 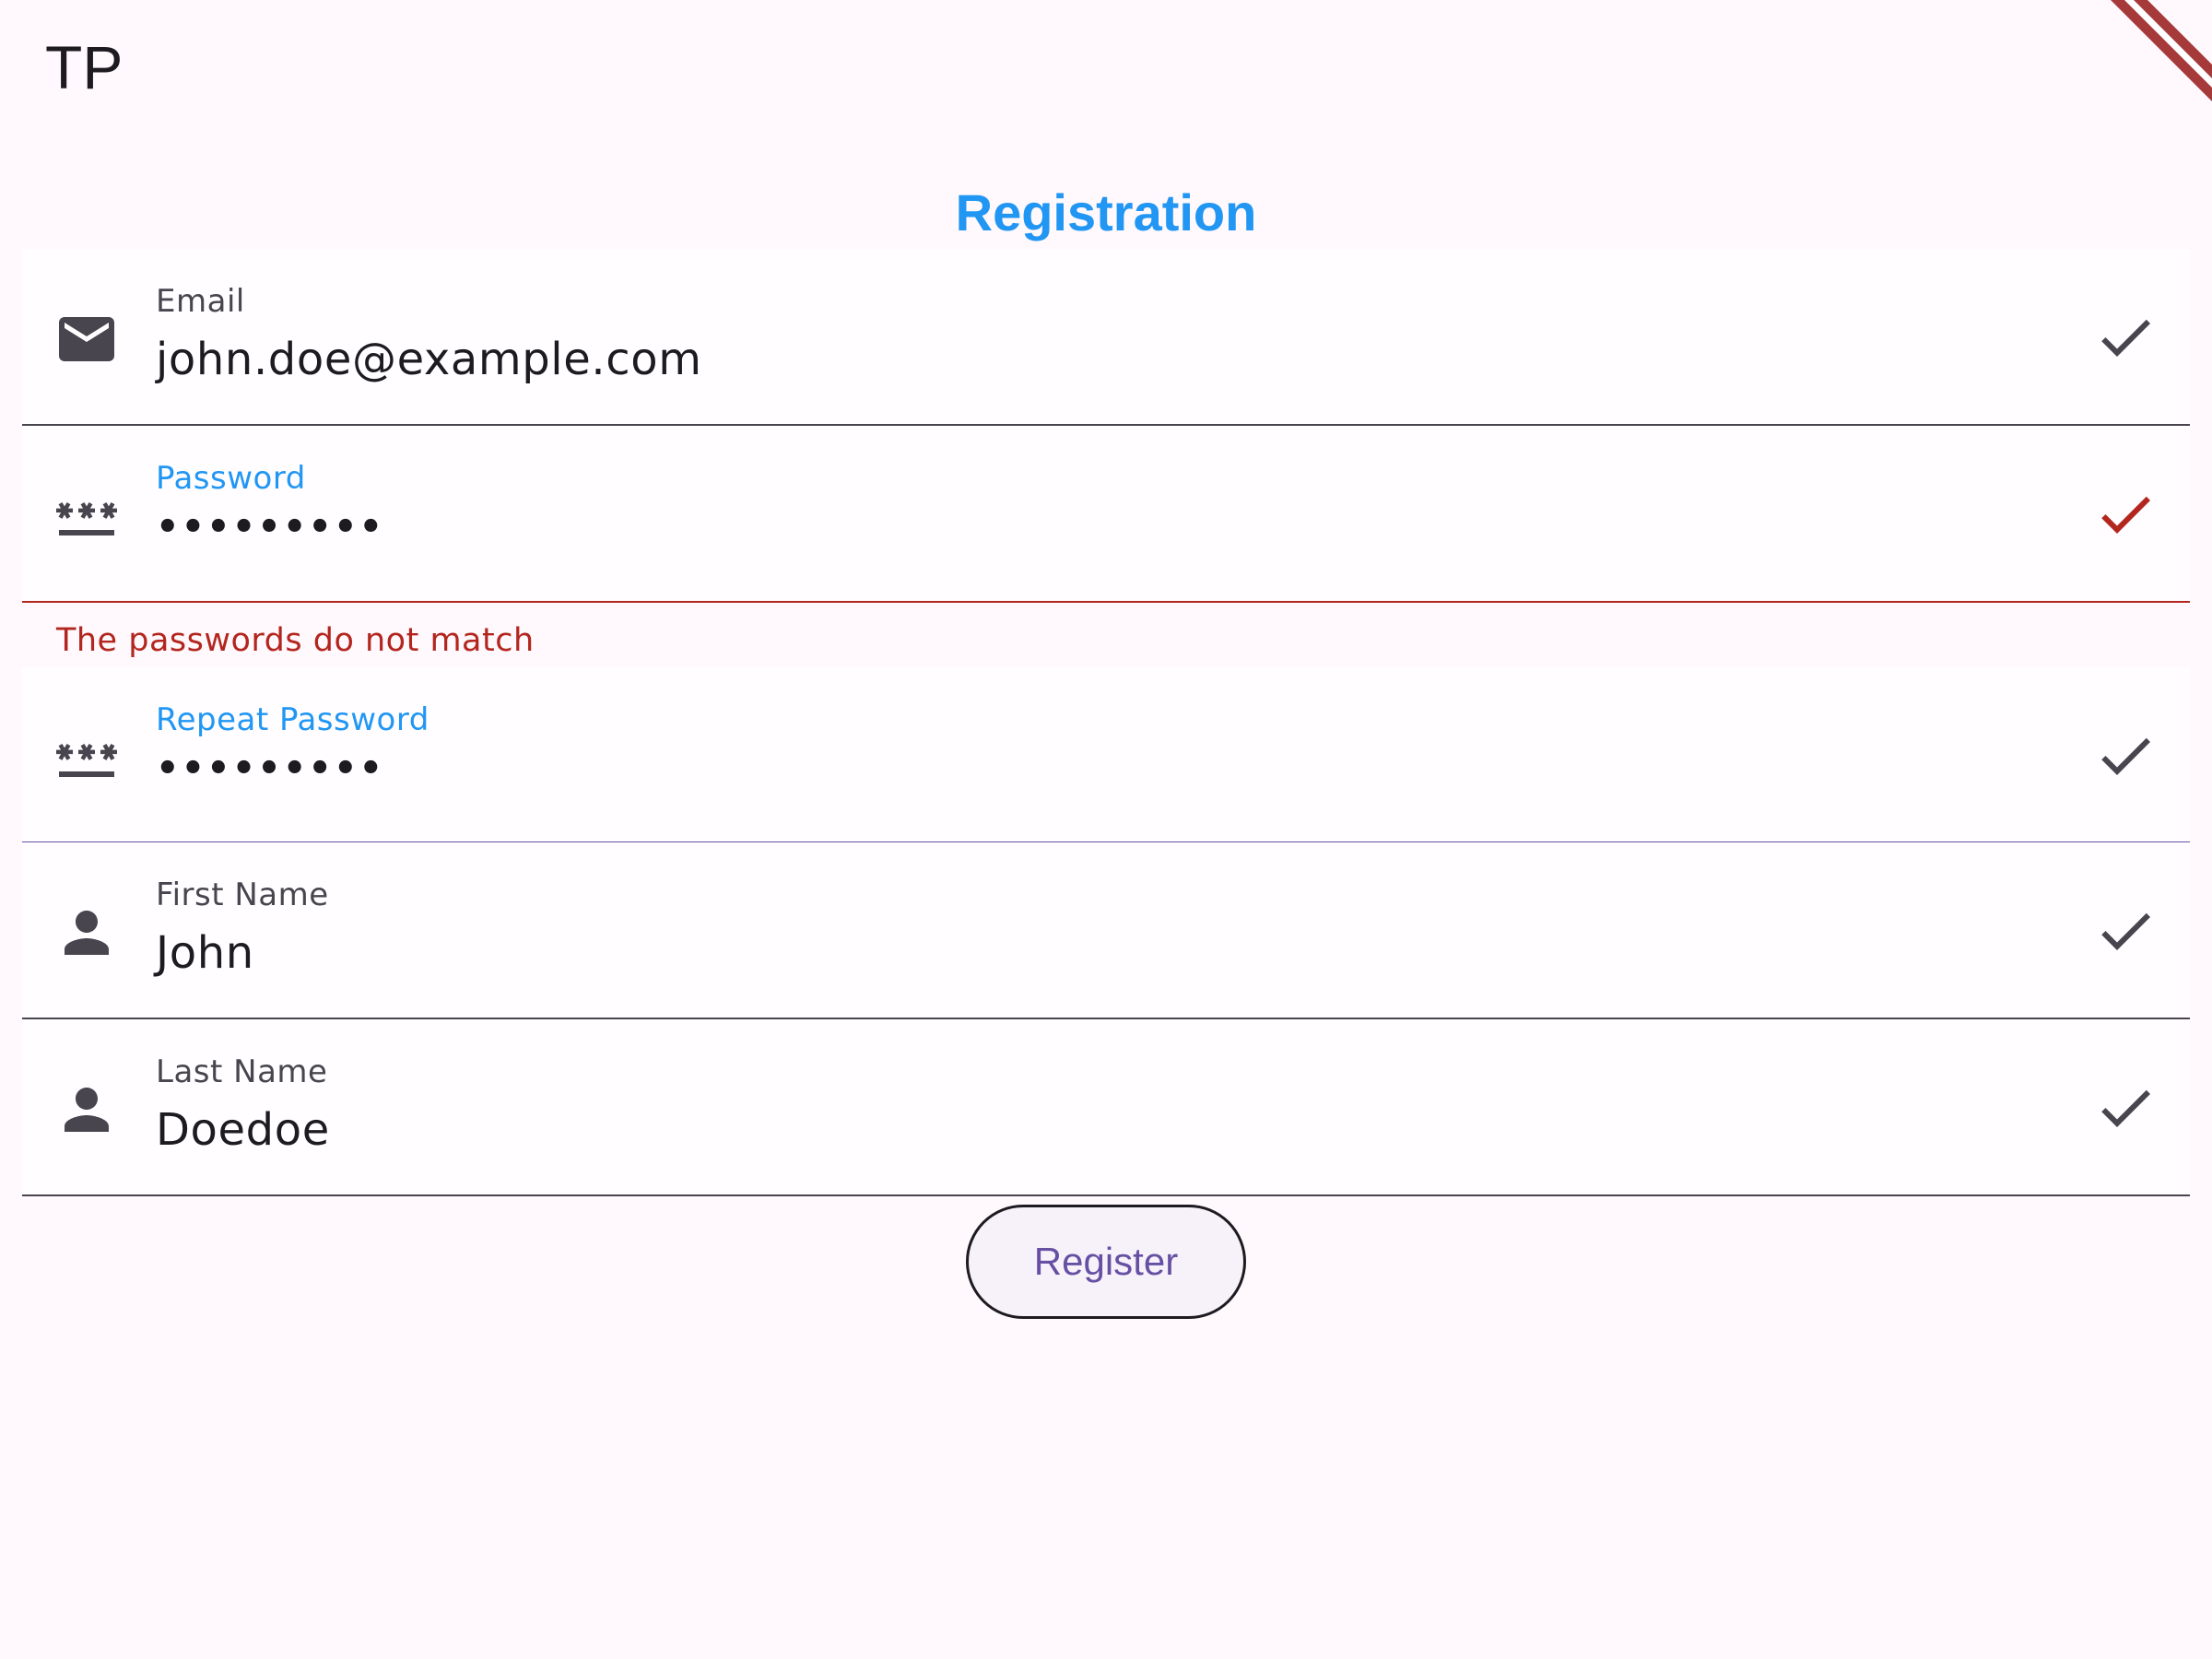 What do you see at coordinates (270, 527) in the screenshot?
I see `password-input: •••••••••` at bounding box center [270, 527].